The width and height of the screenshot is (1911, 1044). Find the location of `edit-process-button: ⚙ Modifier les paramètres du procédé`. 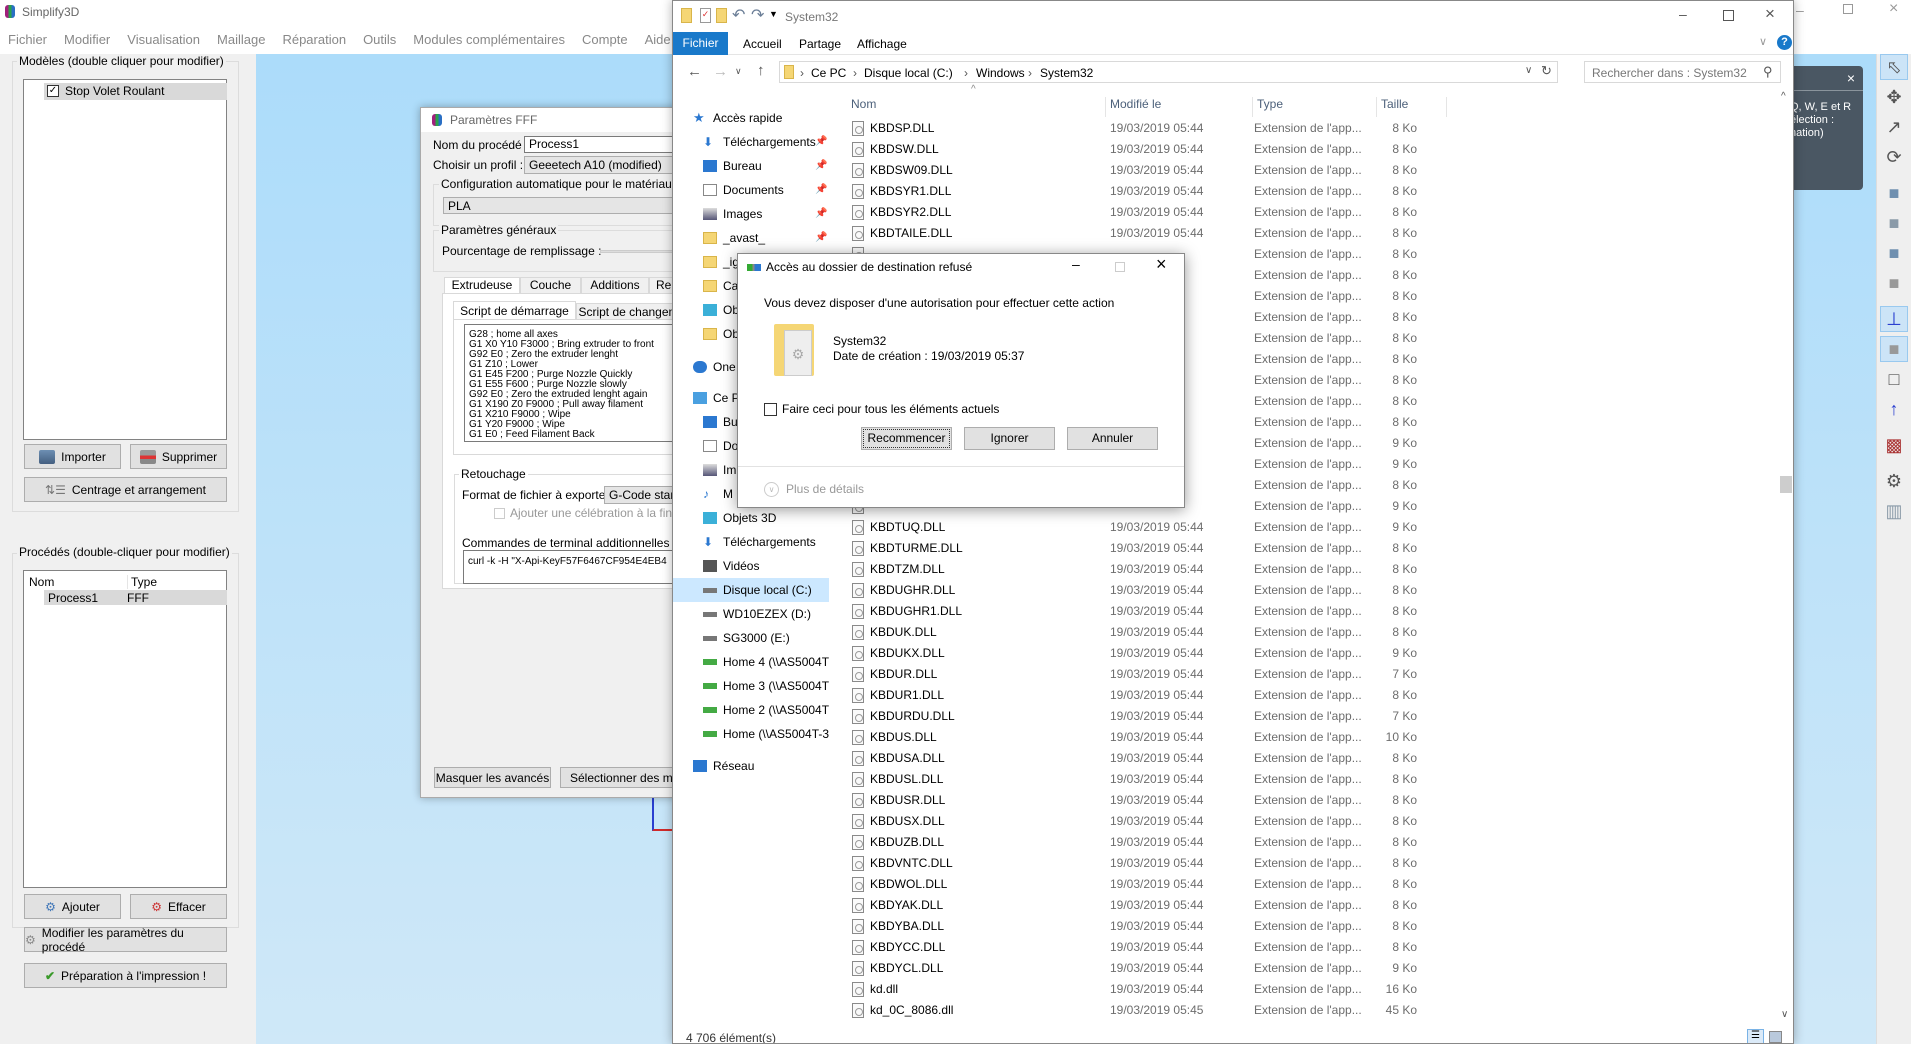

edit-process-button: ⚙ Modifier les paramètres du procédé is located at coordinates (125, 940).